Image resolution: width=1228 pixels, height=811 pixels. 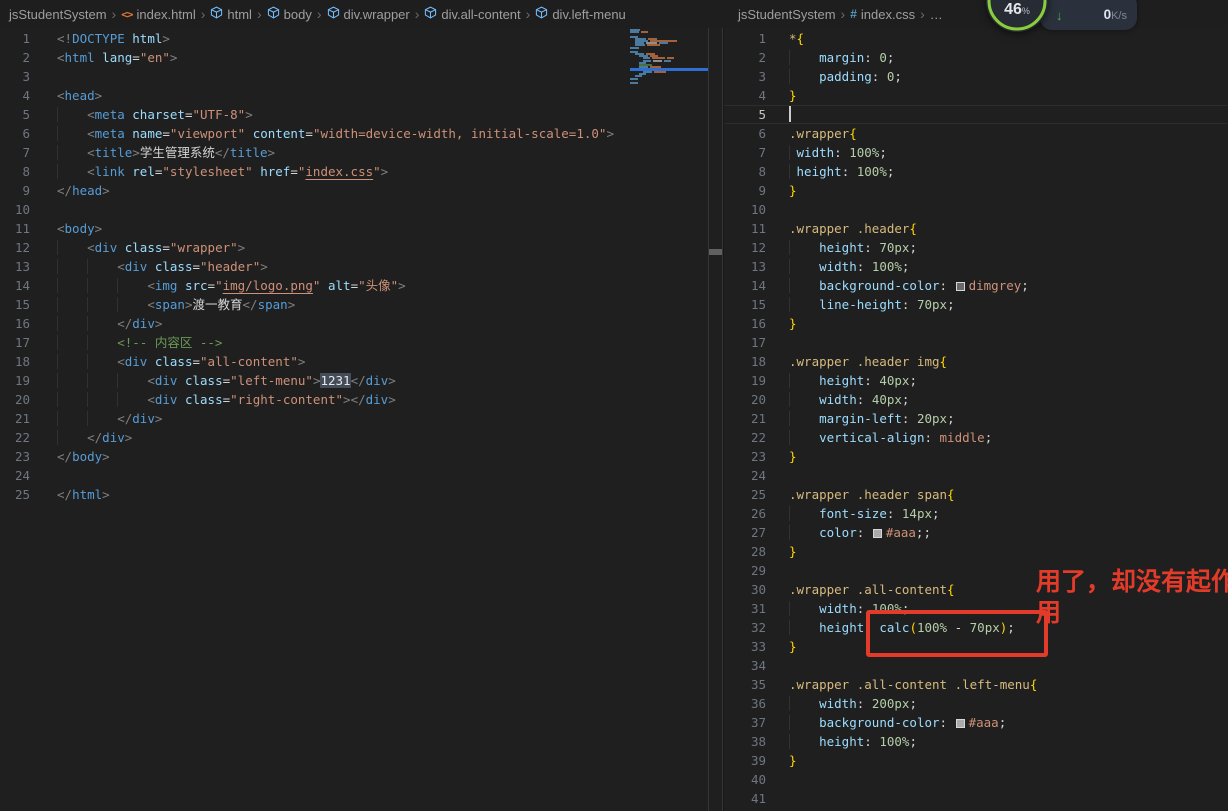 What do you see at coordinates (745, 589) in the screenshot?
I see `line-number: 30` at bounding box center [745, 589].